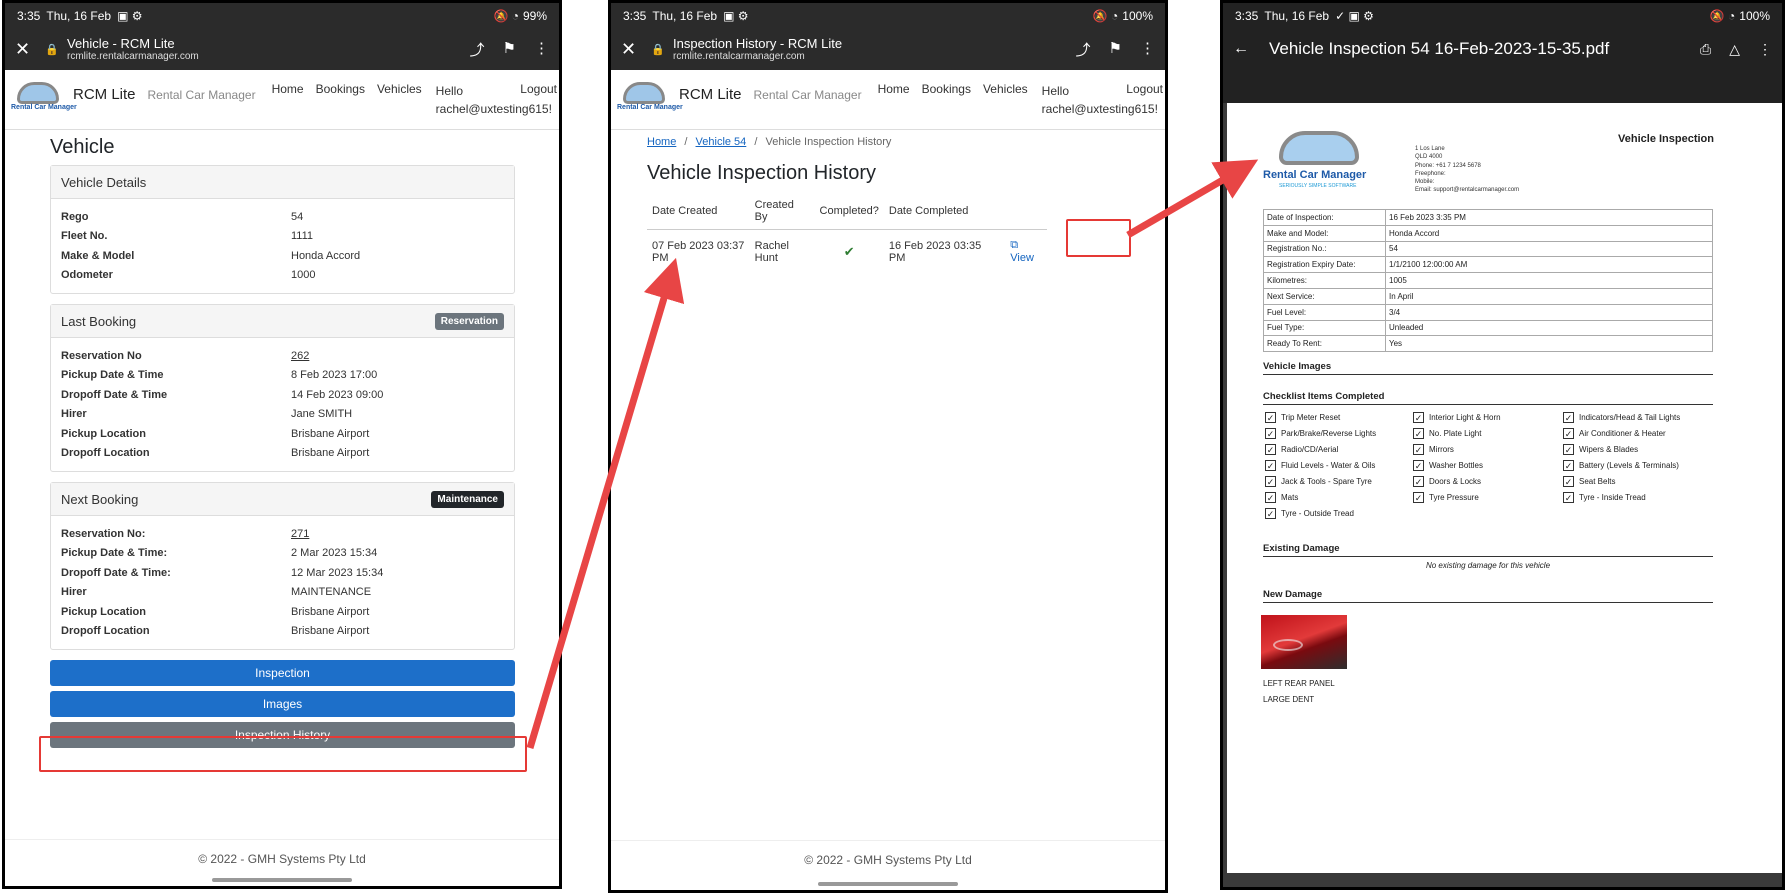  Describe the element at coordinates (1022, 258) in the screenshot. I see `view-link: View` at that location.